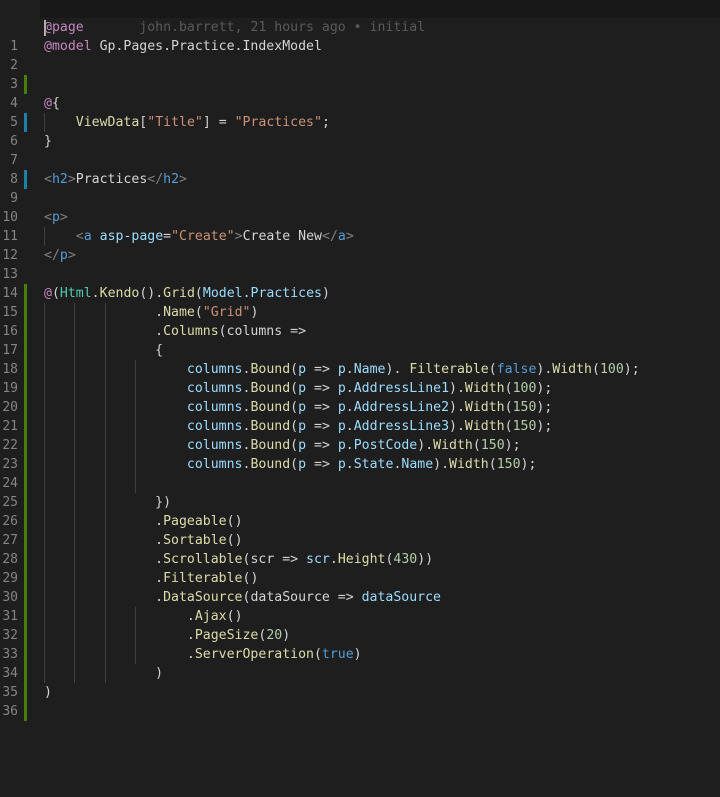  What do you see at coordinates (469, 464) in the screenshot?
I see `code-token: Width` at bounding box center [469, 464].